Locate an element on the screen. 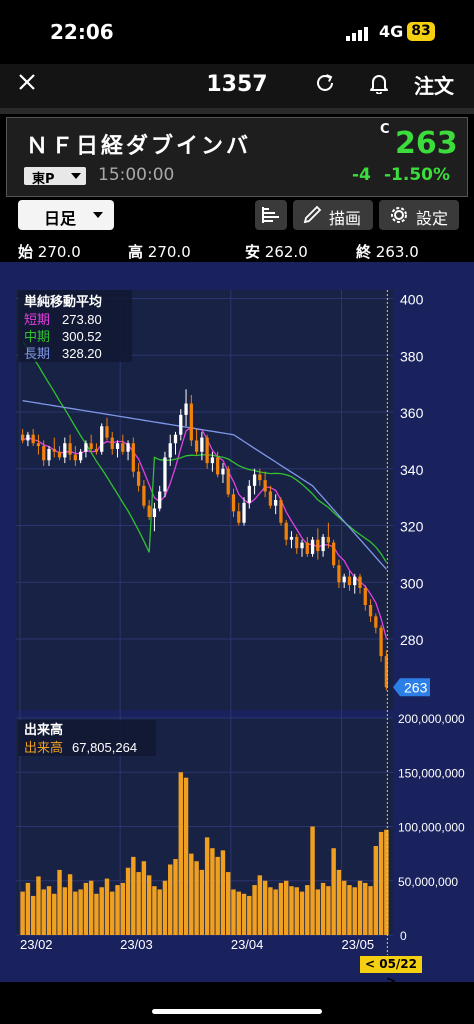 The image size is (474, 1024). price-tick-label: 360 is located at coordinates (412, 413).